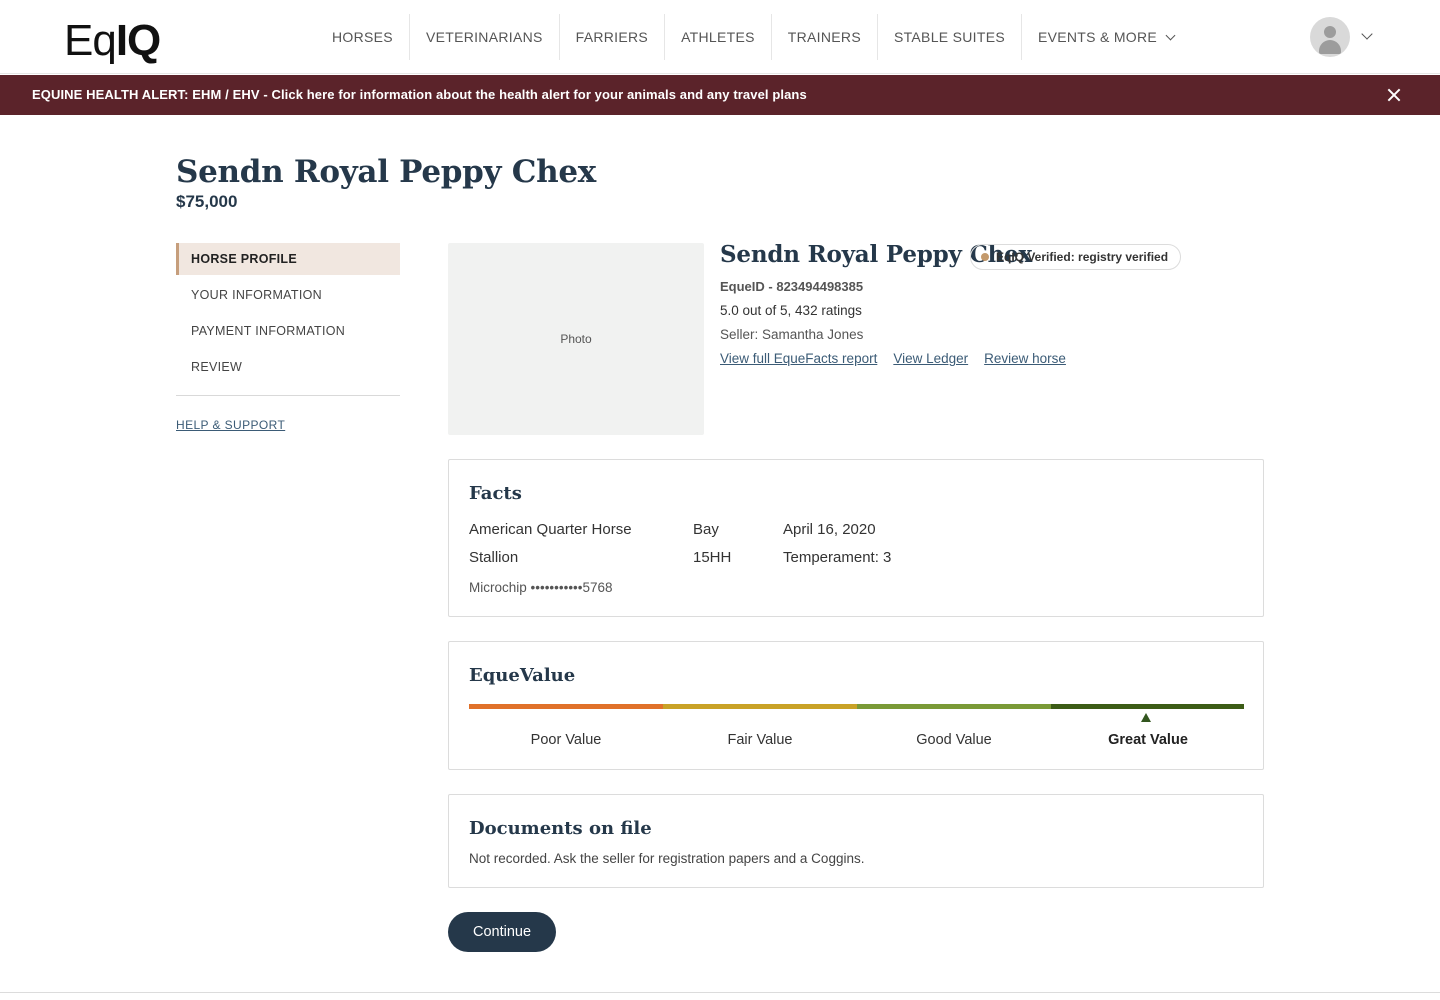  What do you see at coordinates (792, 334) in the screenshot?
I see `seller: Seller: Samantha Jones` at bounding box center [792, 334].